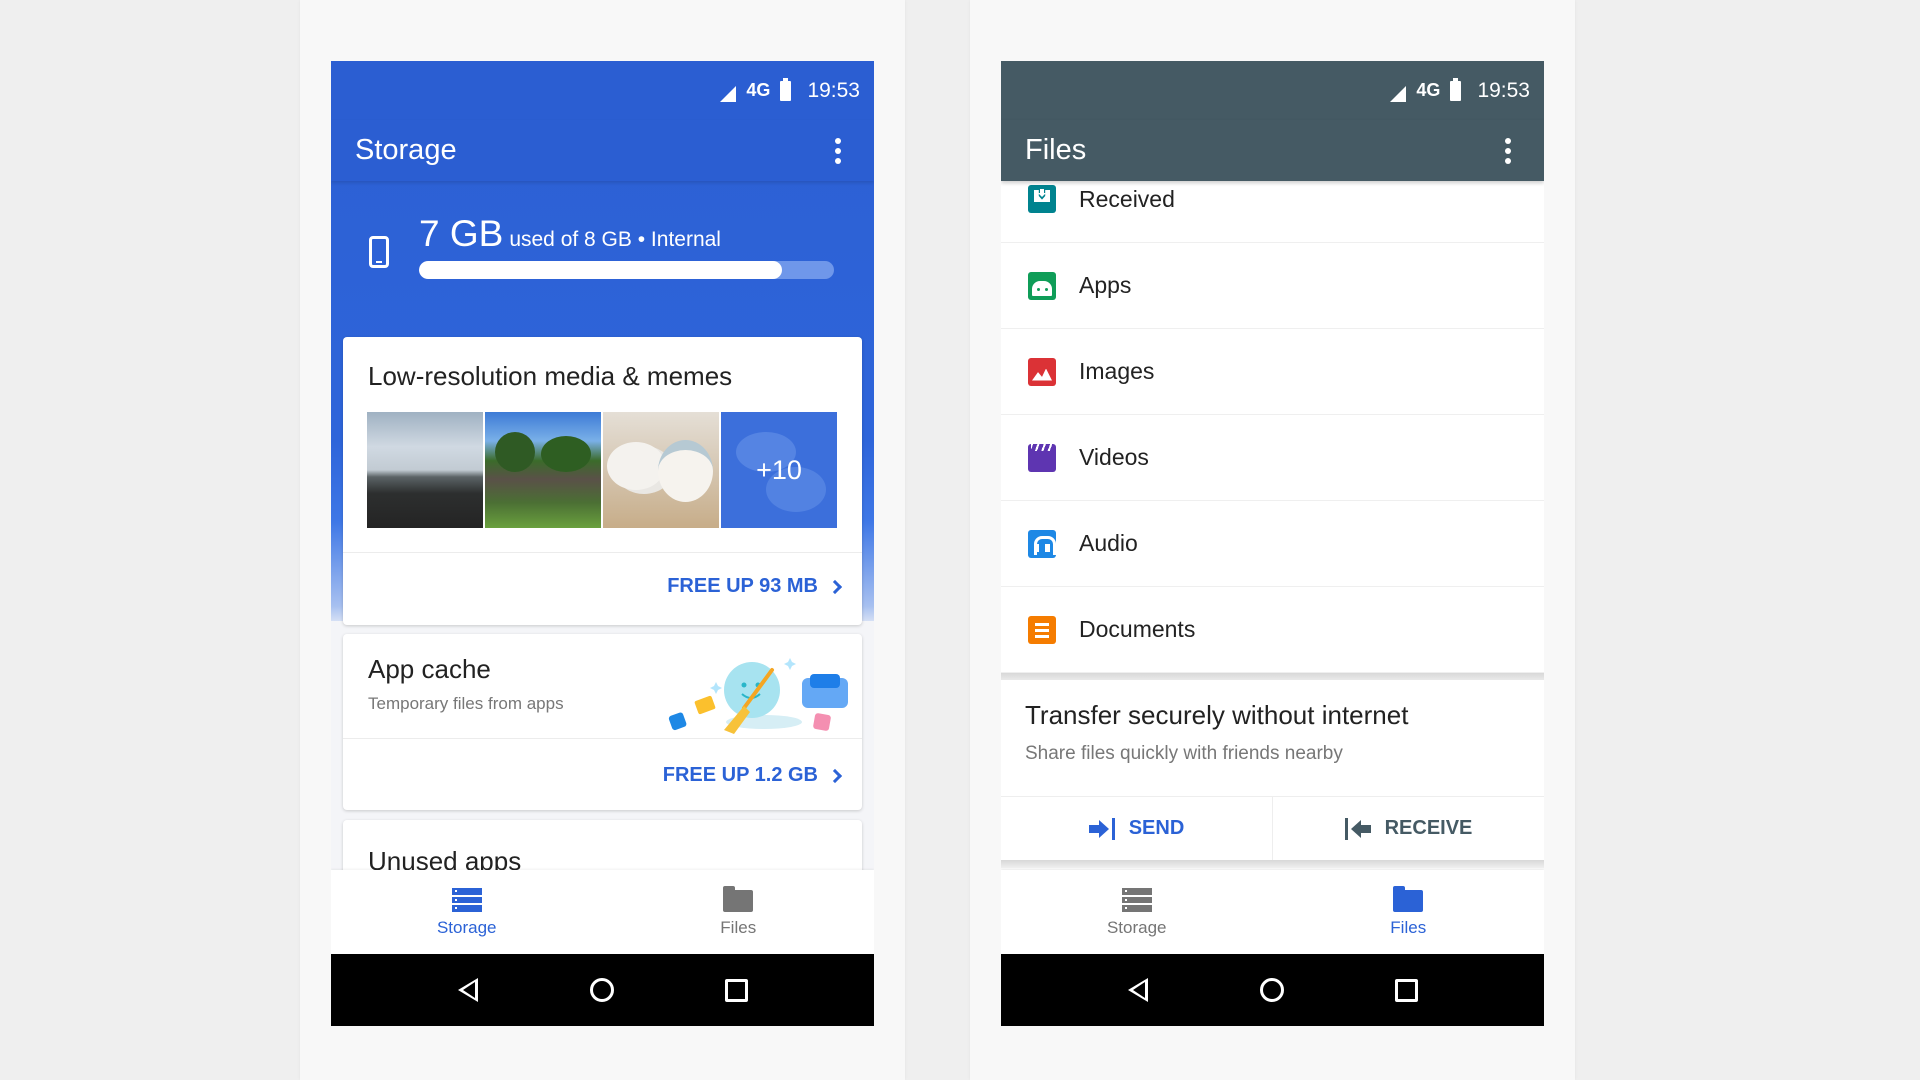  Describe the element at coordinates (602, 470) in the screenshot. I see `media-thumbnails: +10` at that location.